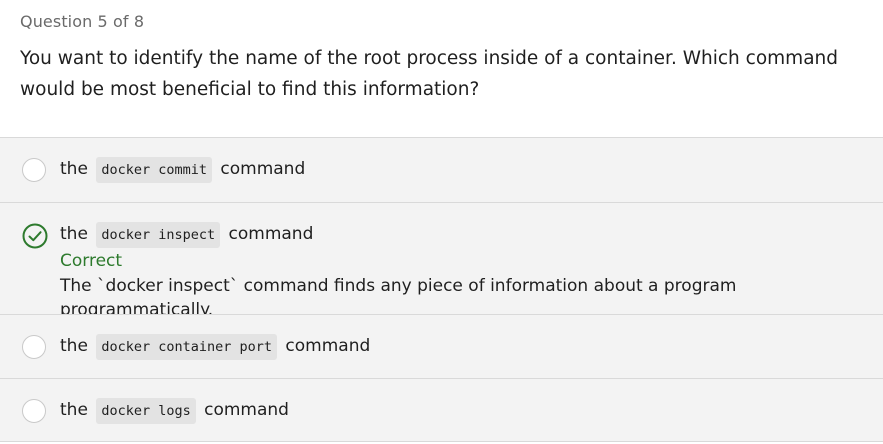  I want to click on answer-option-label: the docker container port command, so click(461, 346).